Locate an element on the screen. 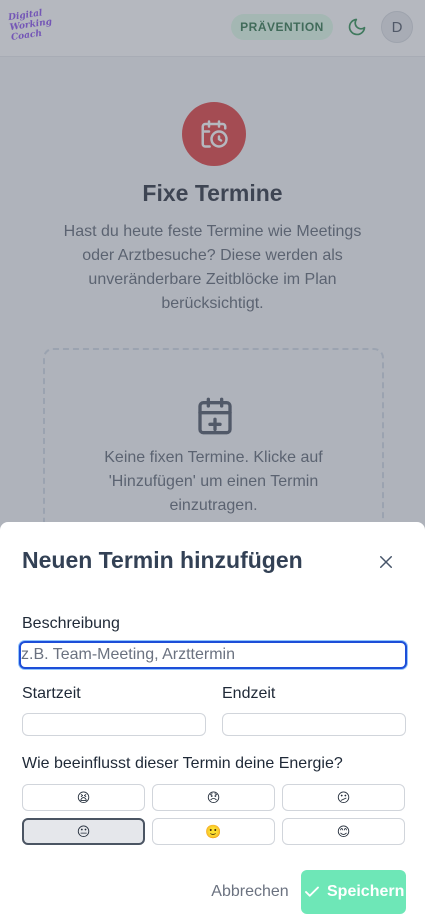 The image size is (425, 922). disappointed-face-icon: 😞 is located at coordinates (213, 797).